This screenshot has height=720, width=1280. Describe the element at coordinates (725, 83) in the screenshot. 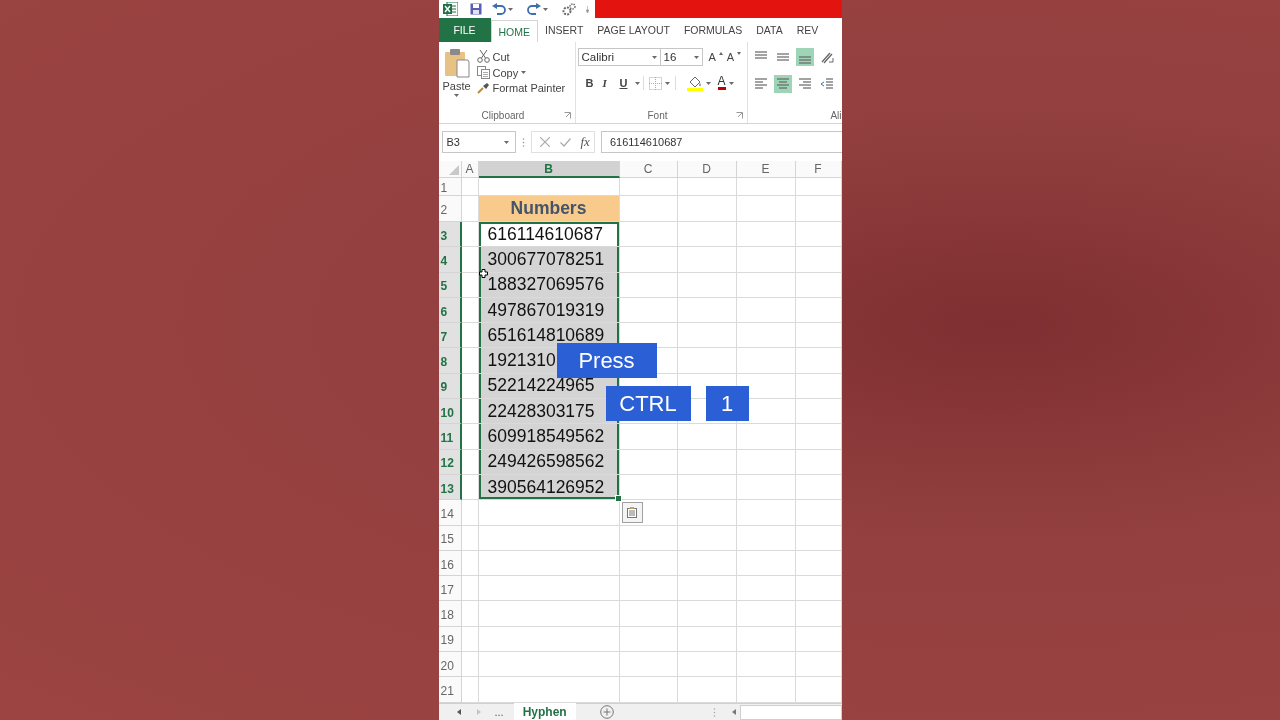

I see `font-color-button: A` at that location.